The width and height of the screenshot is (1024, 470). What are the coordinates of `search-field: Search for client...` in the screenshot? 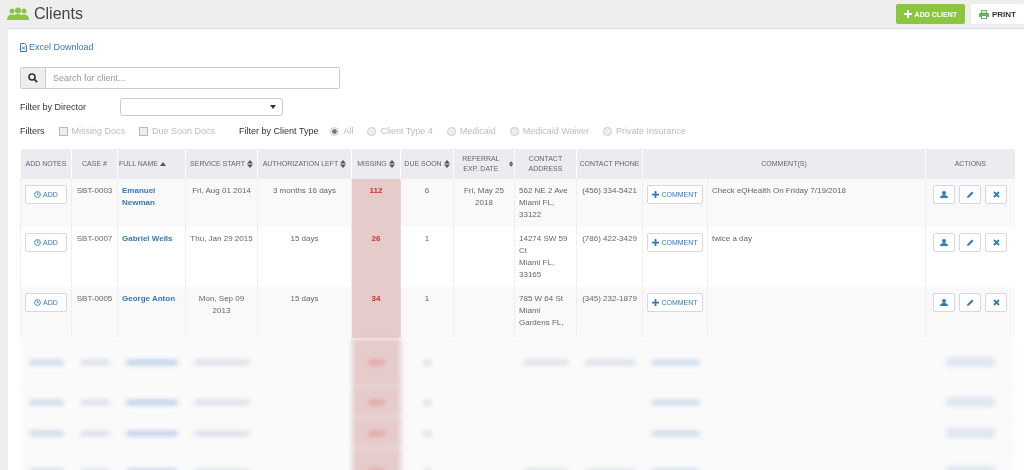 It's located at (180, 78).